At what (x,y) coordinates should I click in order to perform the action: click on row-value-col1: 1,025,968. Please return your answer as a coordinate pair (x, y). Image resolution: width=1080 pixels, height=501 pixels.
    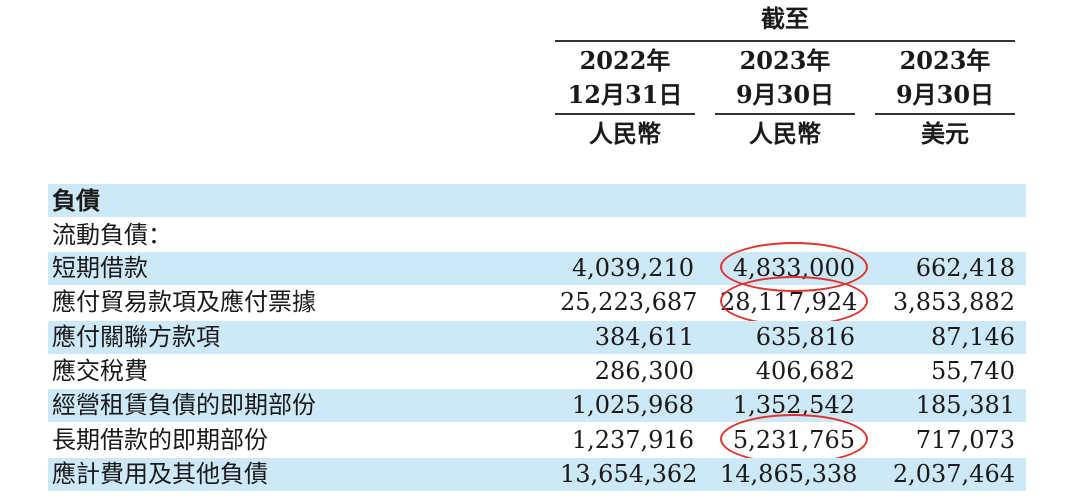
    Looking at the image, I should click on (632, 405).